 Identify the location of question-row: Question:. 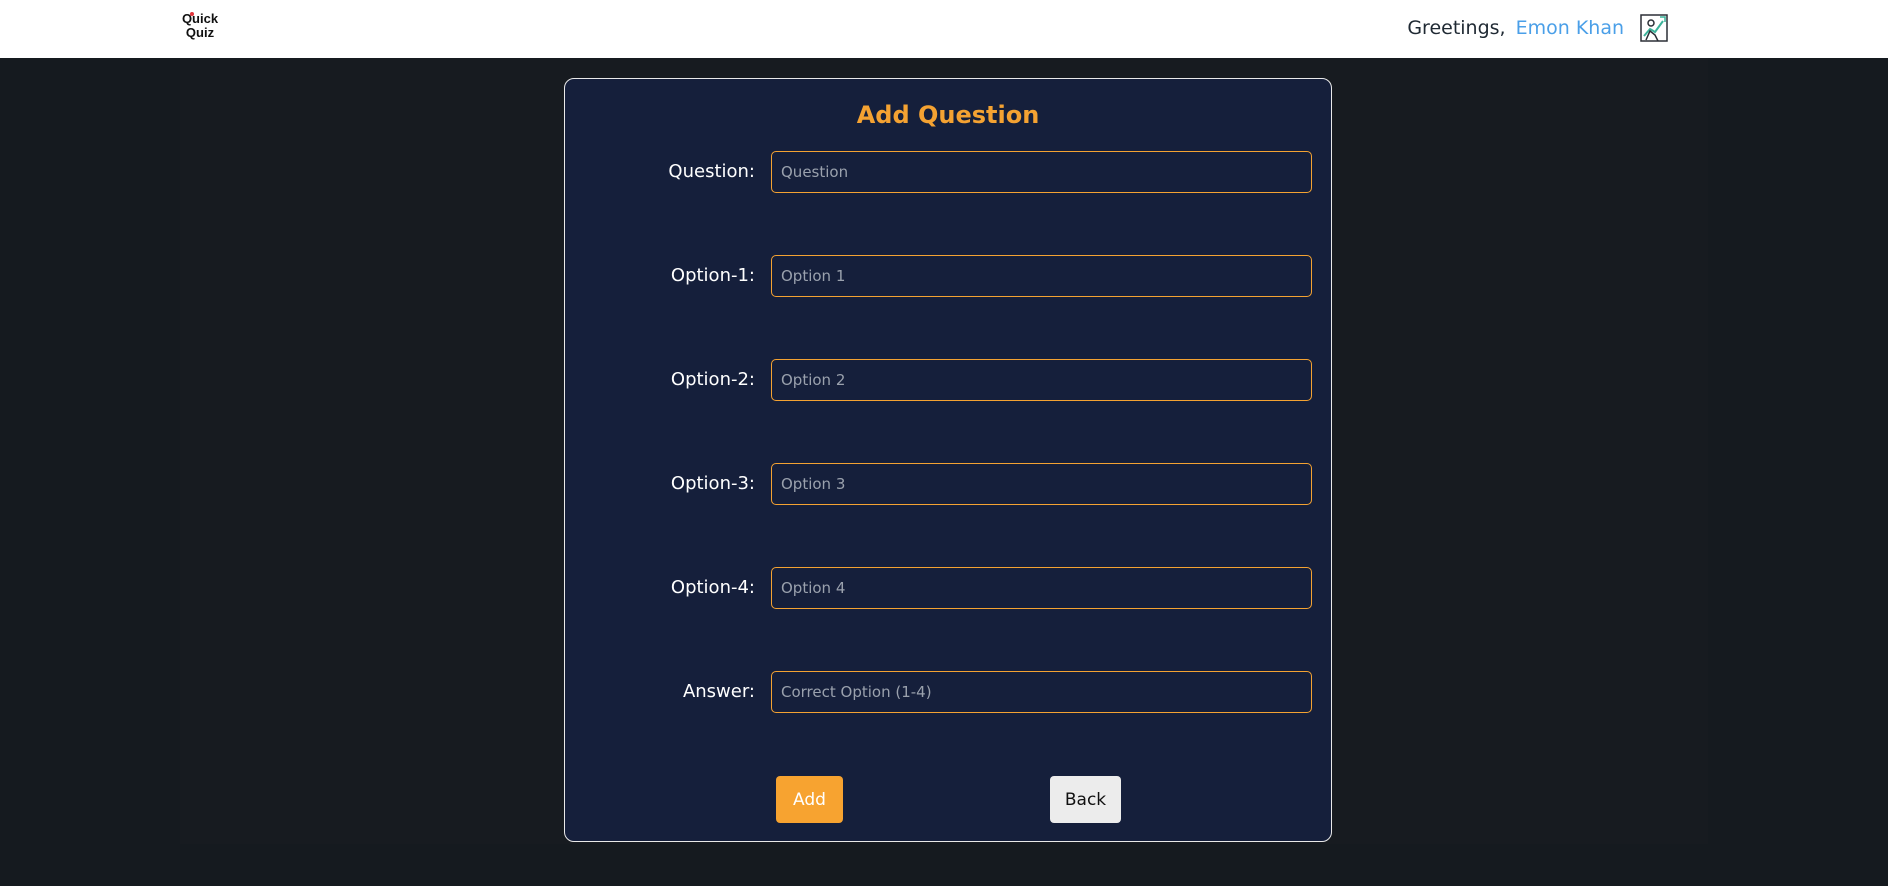
(948, 172).